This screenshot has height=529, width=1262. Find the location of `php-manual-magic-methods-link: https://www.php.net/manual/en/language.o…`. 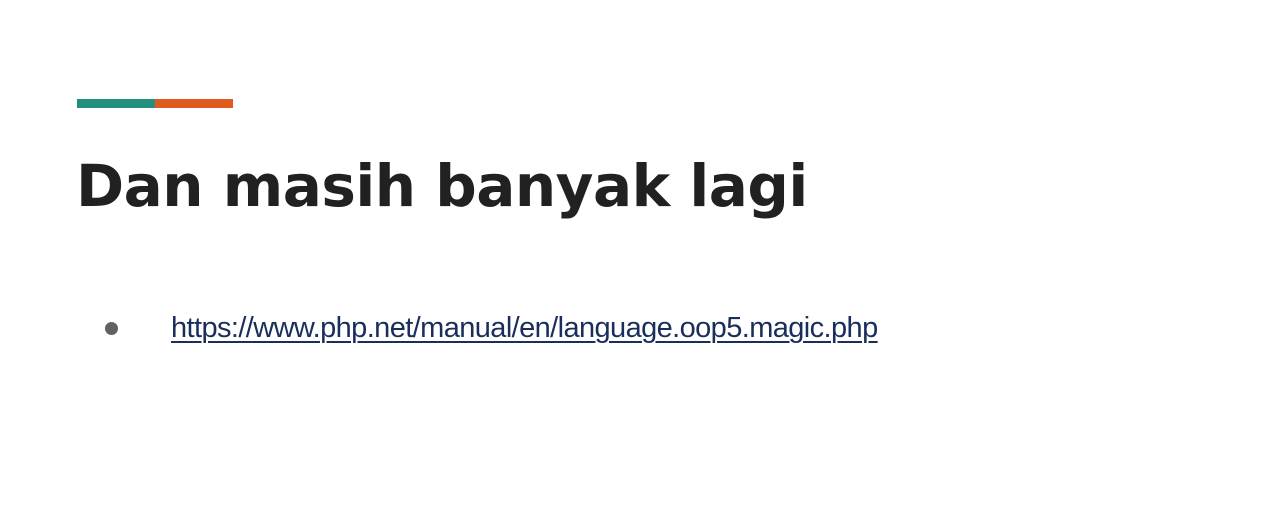

php-manual-magic-methods-link: https://www.php.net/manual/en/language.o… is located at coordinates (524, 328).